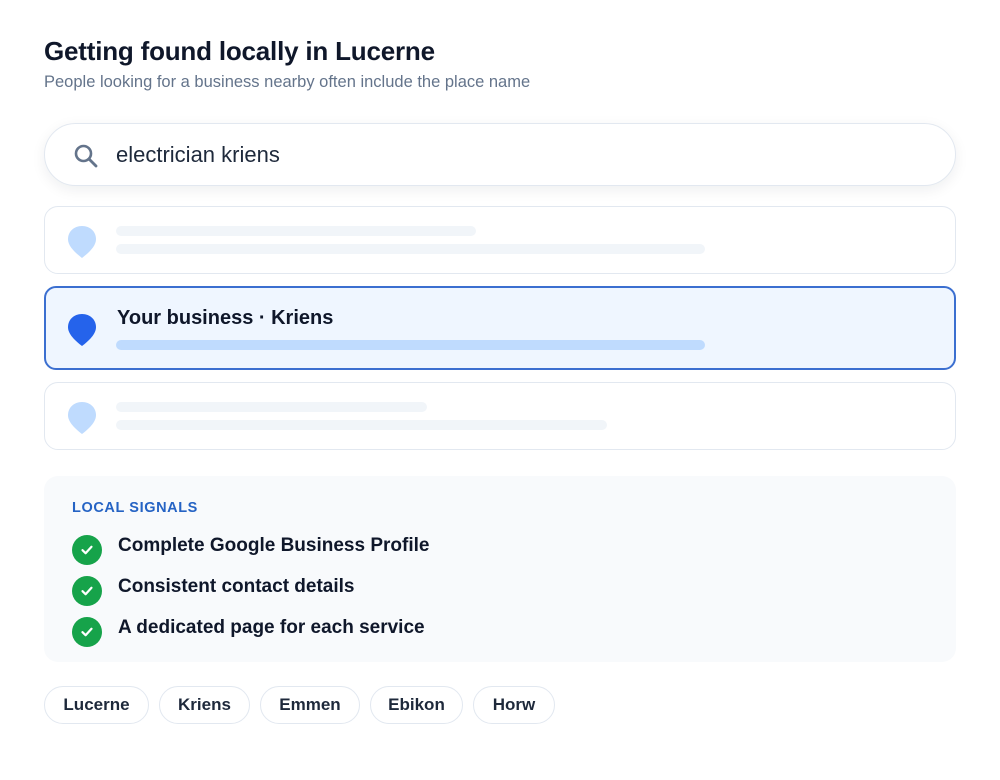 Image resolution: width=1000 pixels, height=780 pixels. Describe the element at coordinates (225, 318) in the screenshot. I see `business-name: Your business · Kriens` at that location.